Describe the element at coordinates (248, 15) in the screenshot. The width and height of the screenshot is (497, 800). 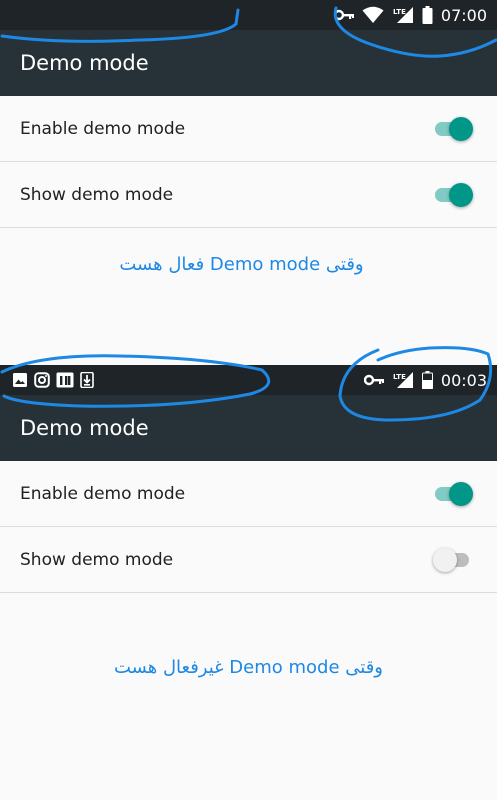
I see `status-bar: LTE 07:00` at that location.